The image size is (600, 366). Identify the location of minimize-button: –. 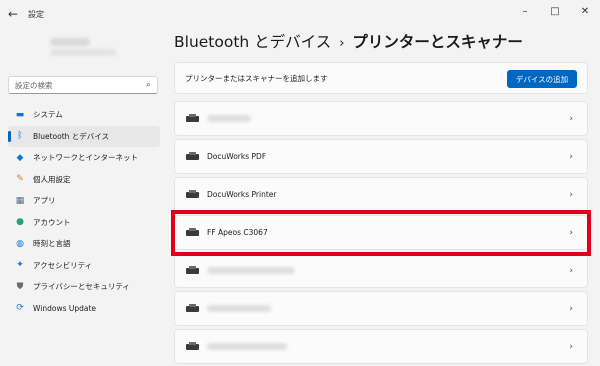
(525, 11).